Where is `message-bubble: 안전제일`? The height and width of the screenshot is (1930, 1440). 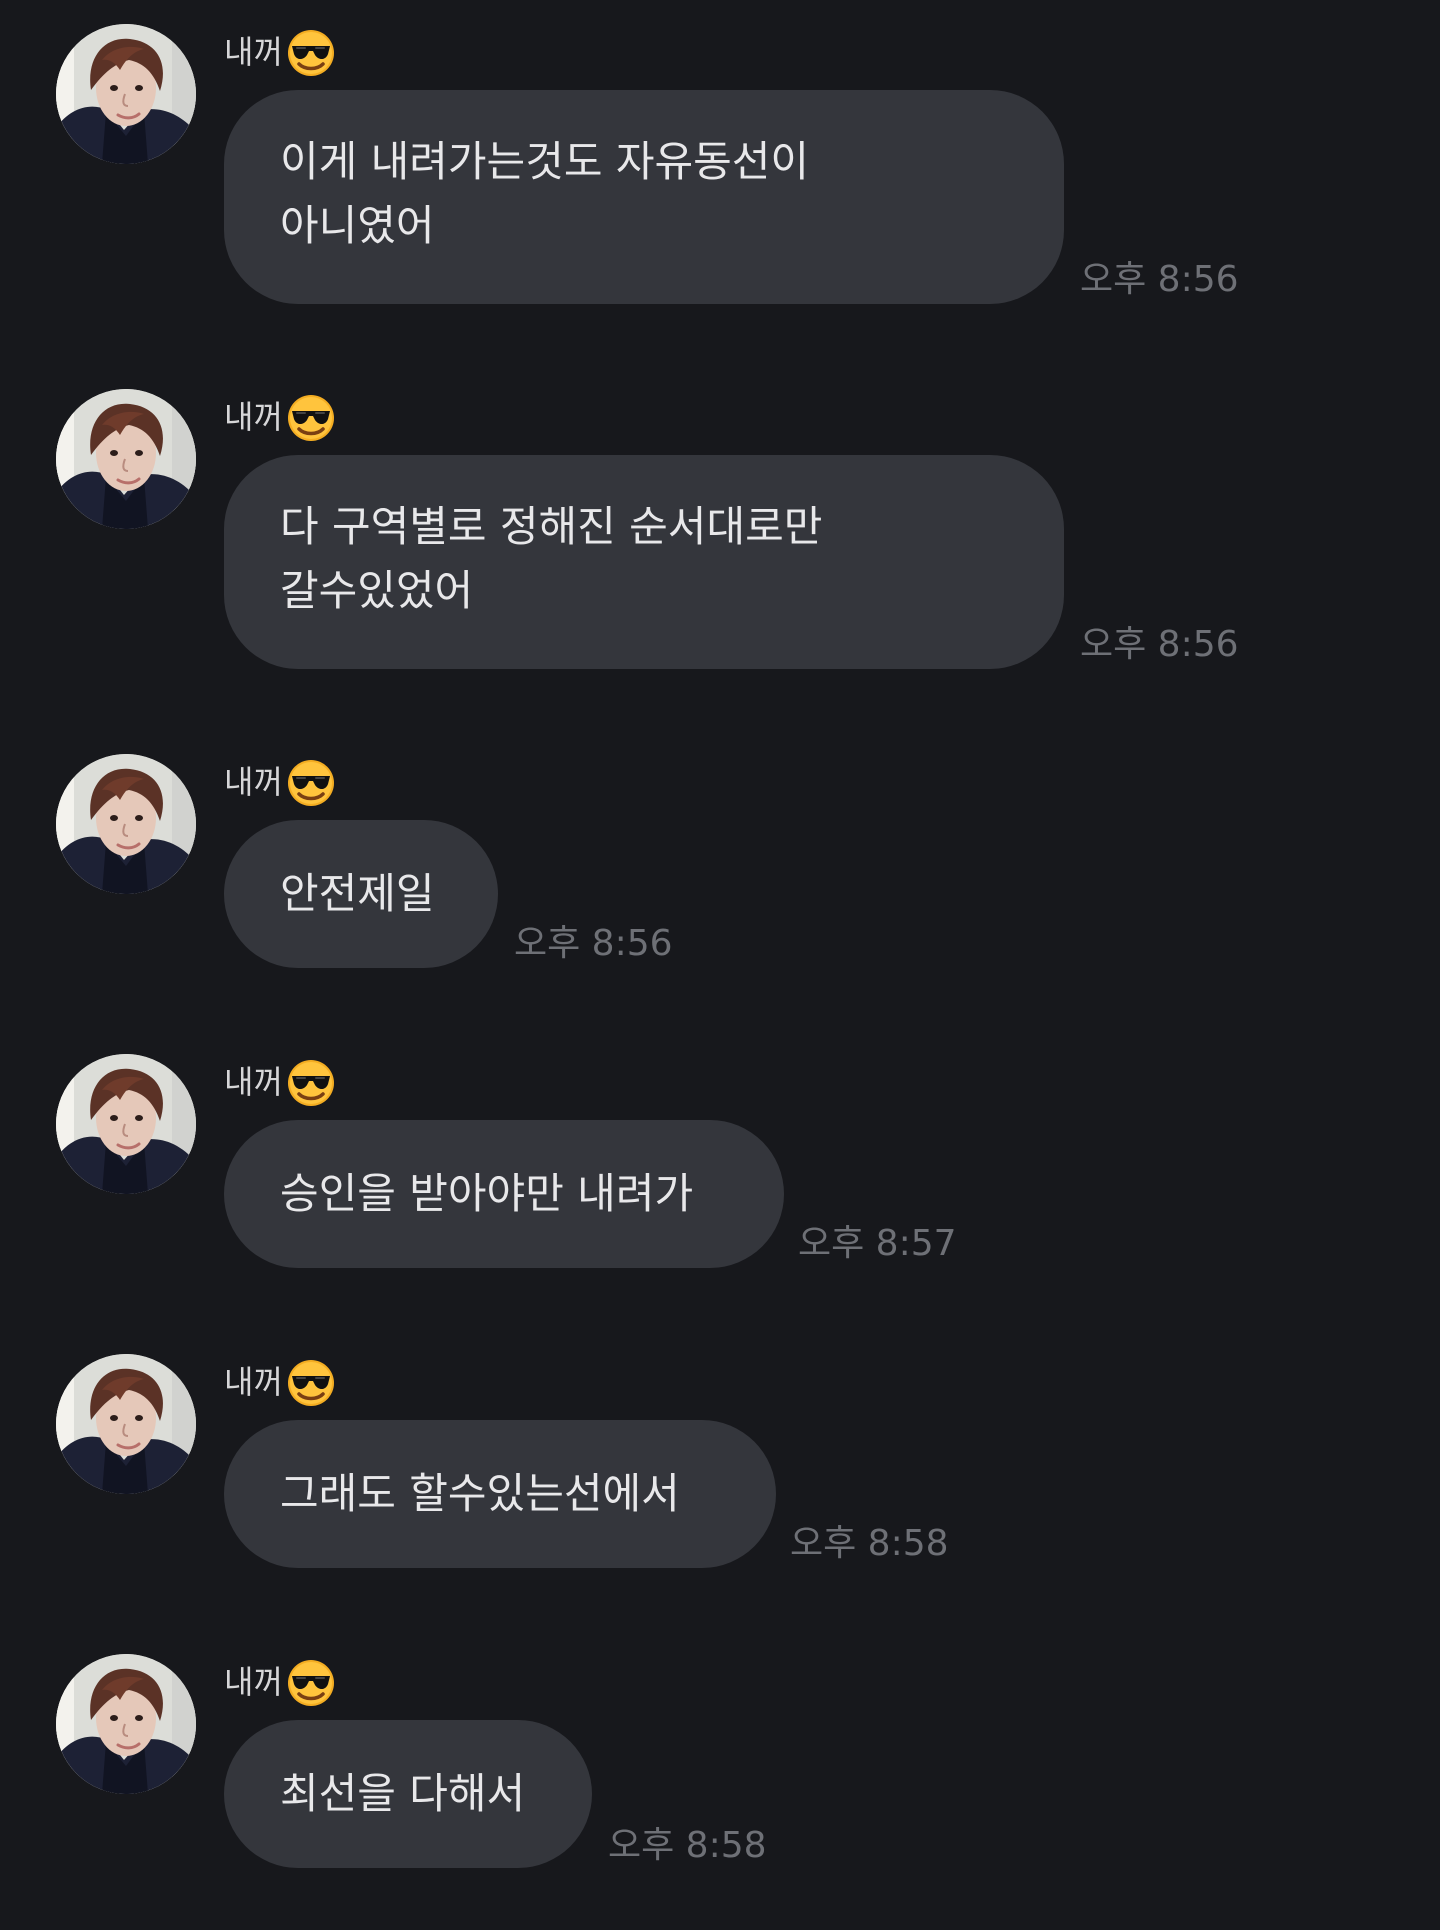
message-bubble: 안전제일 is located at coordinates (361, 894).